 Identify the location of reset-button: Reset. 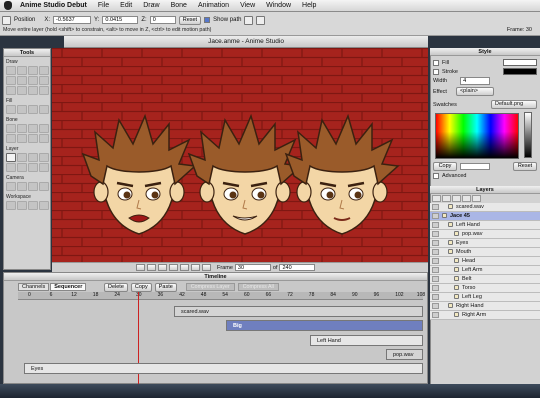
(190, 20).